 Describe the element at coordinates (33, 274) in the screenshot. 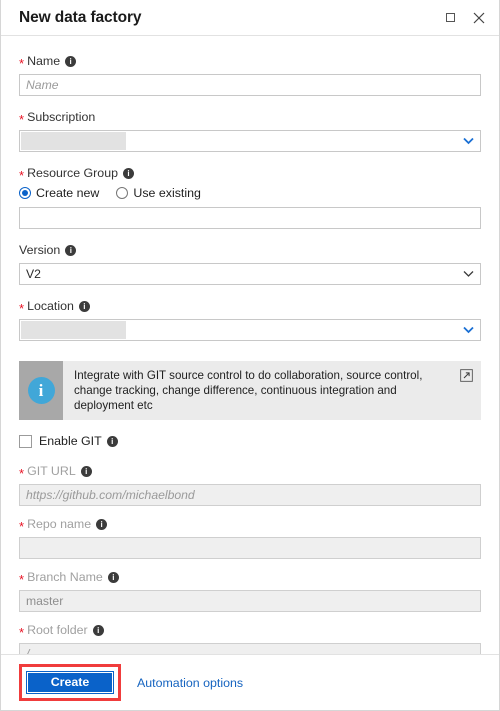

I see `version-value: V2` at that location.